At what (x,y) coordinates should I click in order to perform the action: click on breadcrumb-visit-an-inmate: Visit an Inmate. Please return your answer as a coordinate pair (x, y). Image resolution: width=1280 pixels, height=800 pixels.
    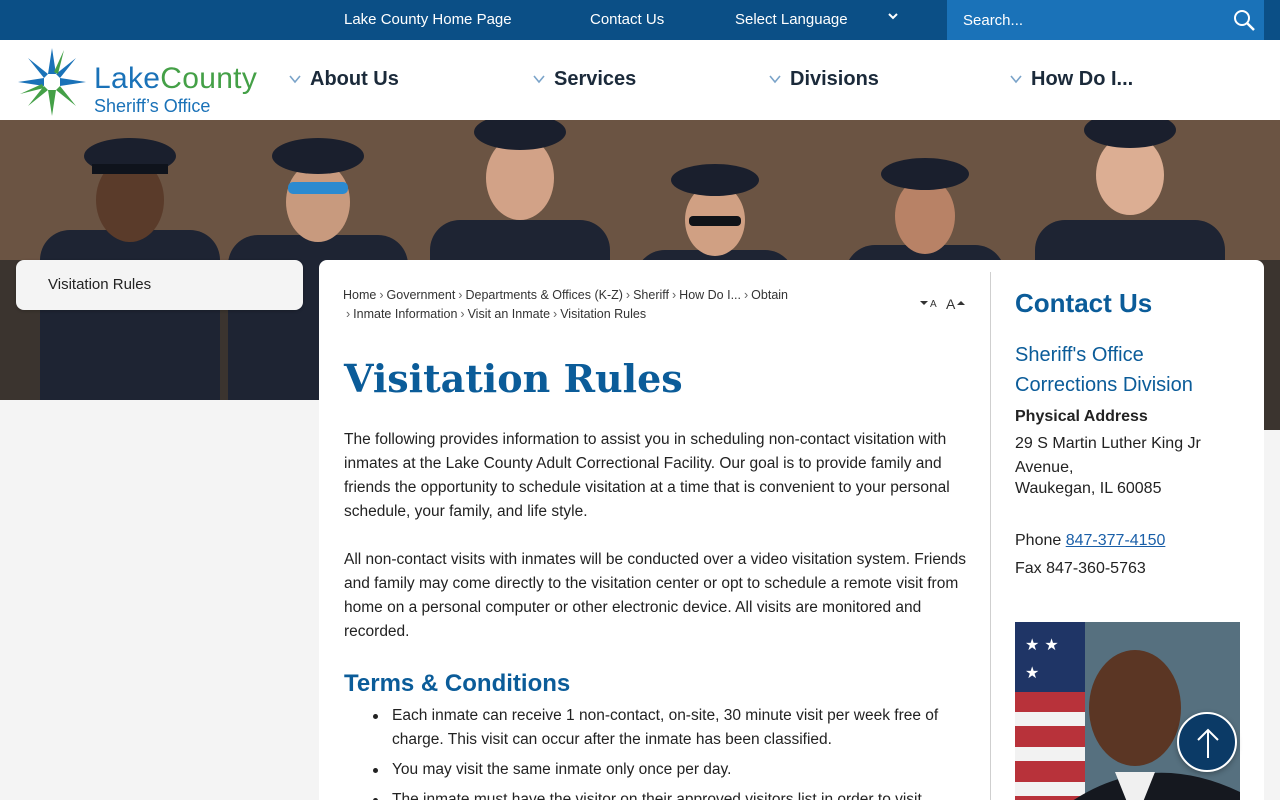
    Looking at the image, I should click on (509, 314).